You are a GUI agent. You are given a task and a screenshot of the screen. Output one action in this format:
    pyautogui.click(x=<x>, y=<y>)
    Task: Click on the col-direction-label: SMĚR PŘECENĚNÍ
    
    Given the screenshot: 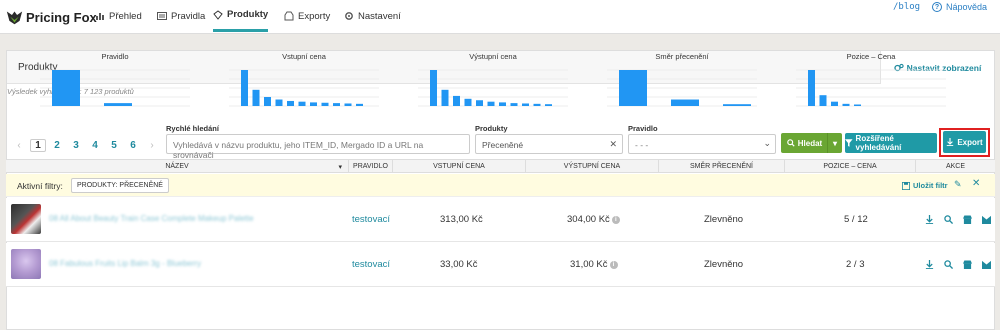 What is the action you would take?
    pyautogui.click(x=721, y=166)
    